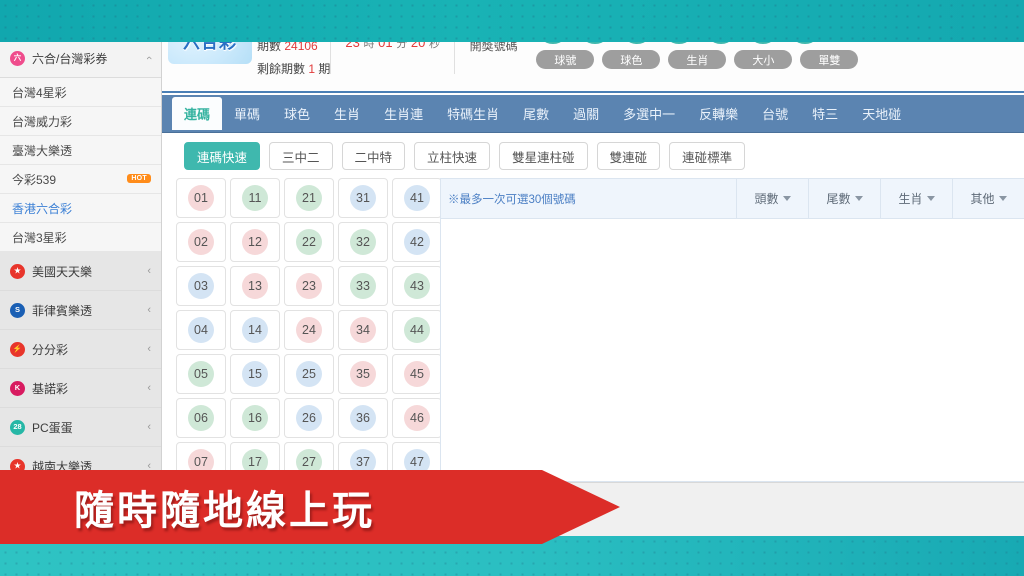 The image size is (1024, 576). Describe the element at coordinates (80, 179) in the screenshot. I see `sidebar-item-3: 今彩539 HOT` at that location.